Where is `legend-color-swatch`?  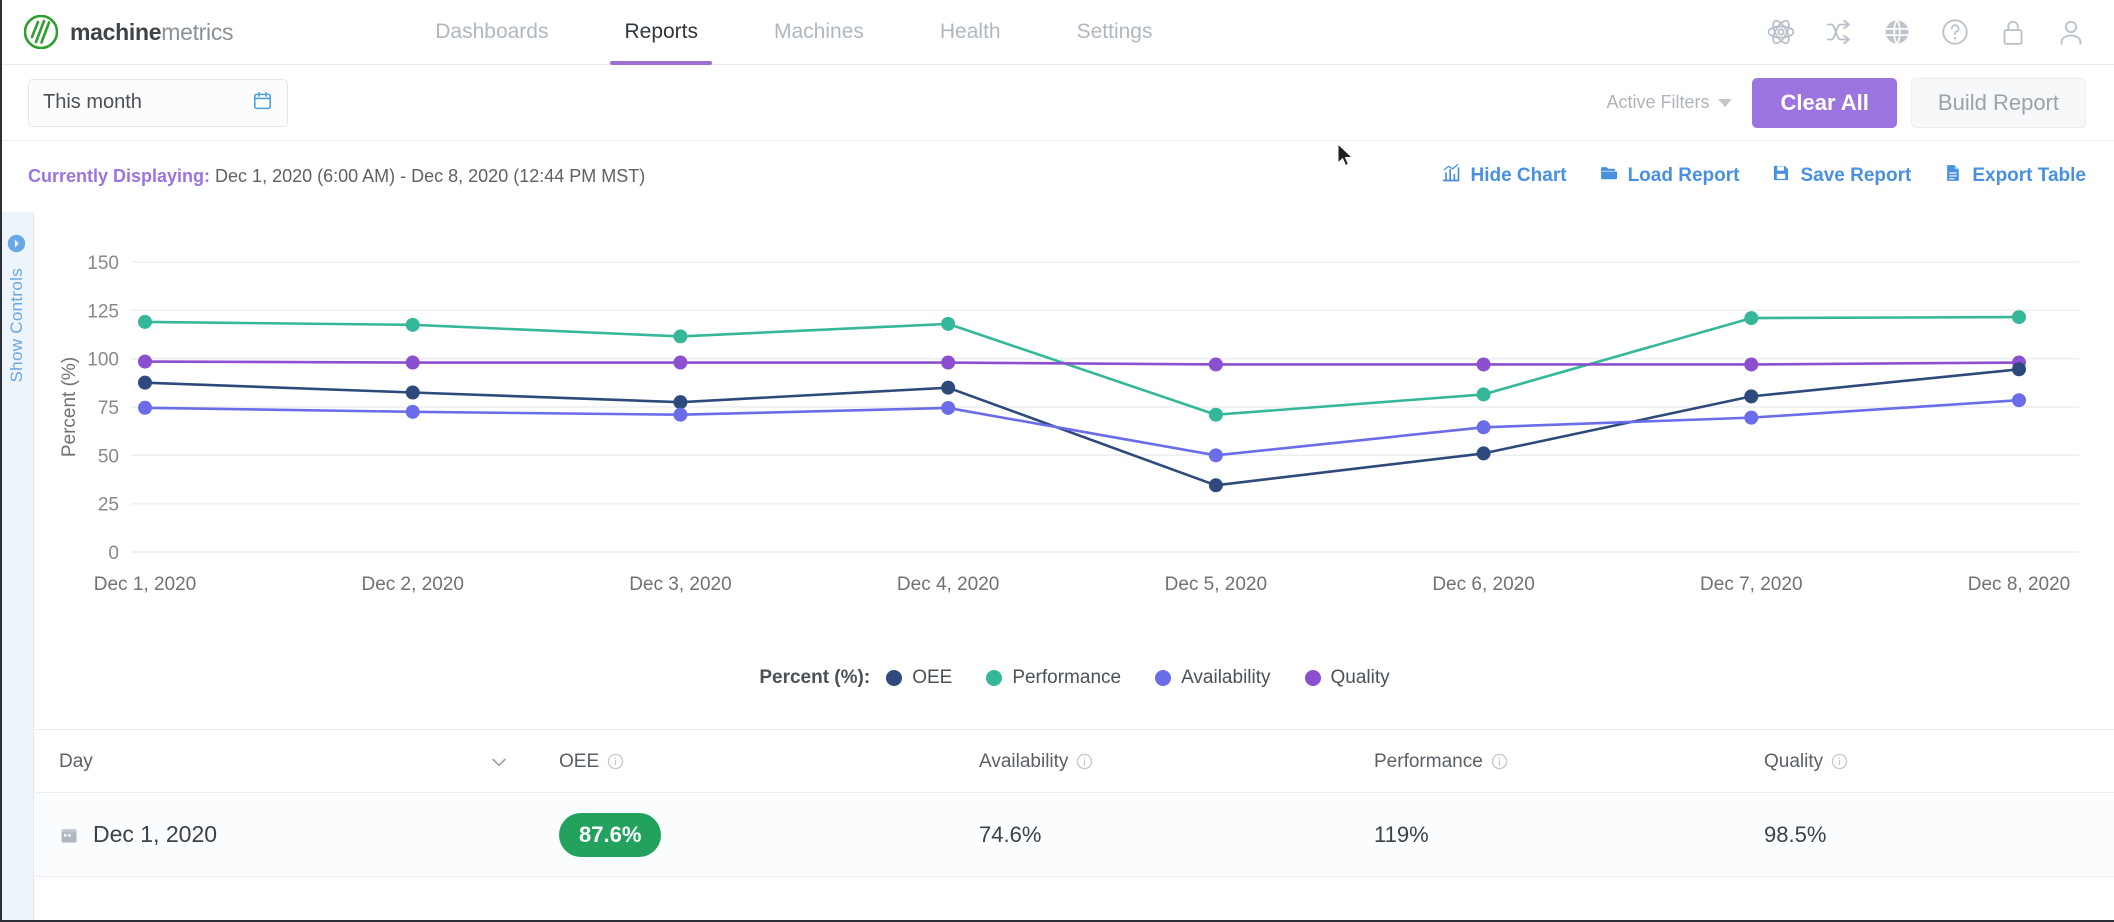 legend-color-swatch is located at coordinates (1312, 678).